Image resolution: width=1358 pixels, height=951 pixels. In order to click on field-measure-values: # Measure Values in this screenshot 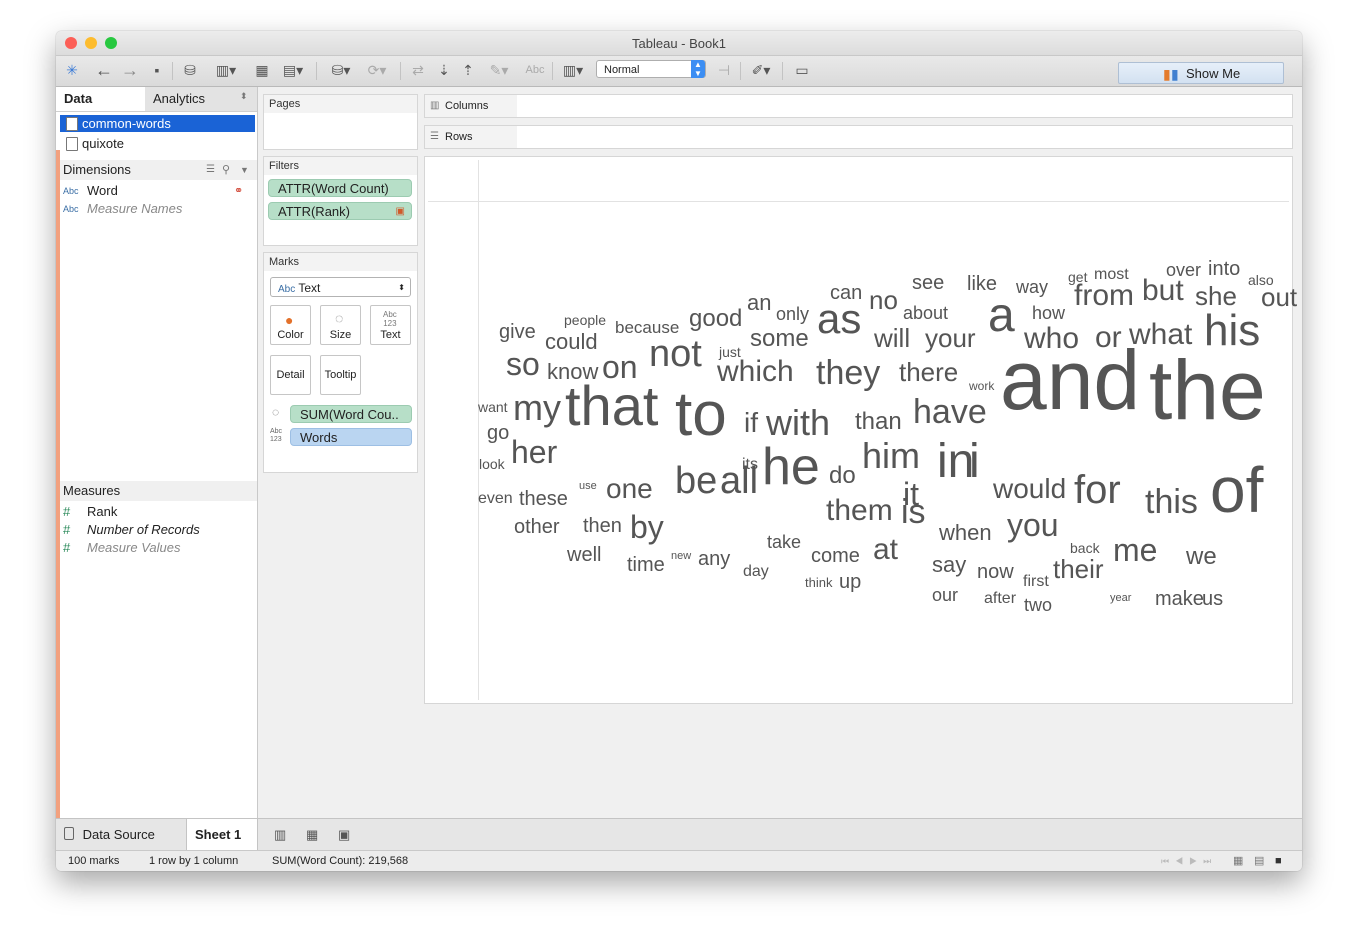, I will do `click(157, 548)`.